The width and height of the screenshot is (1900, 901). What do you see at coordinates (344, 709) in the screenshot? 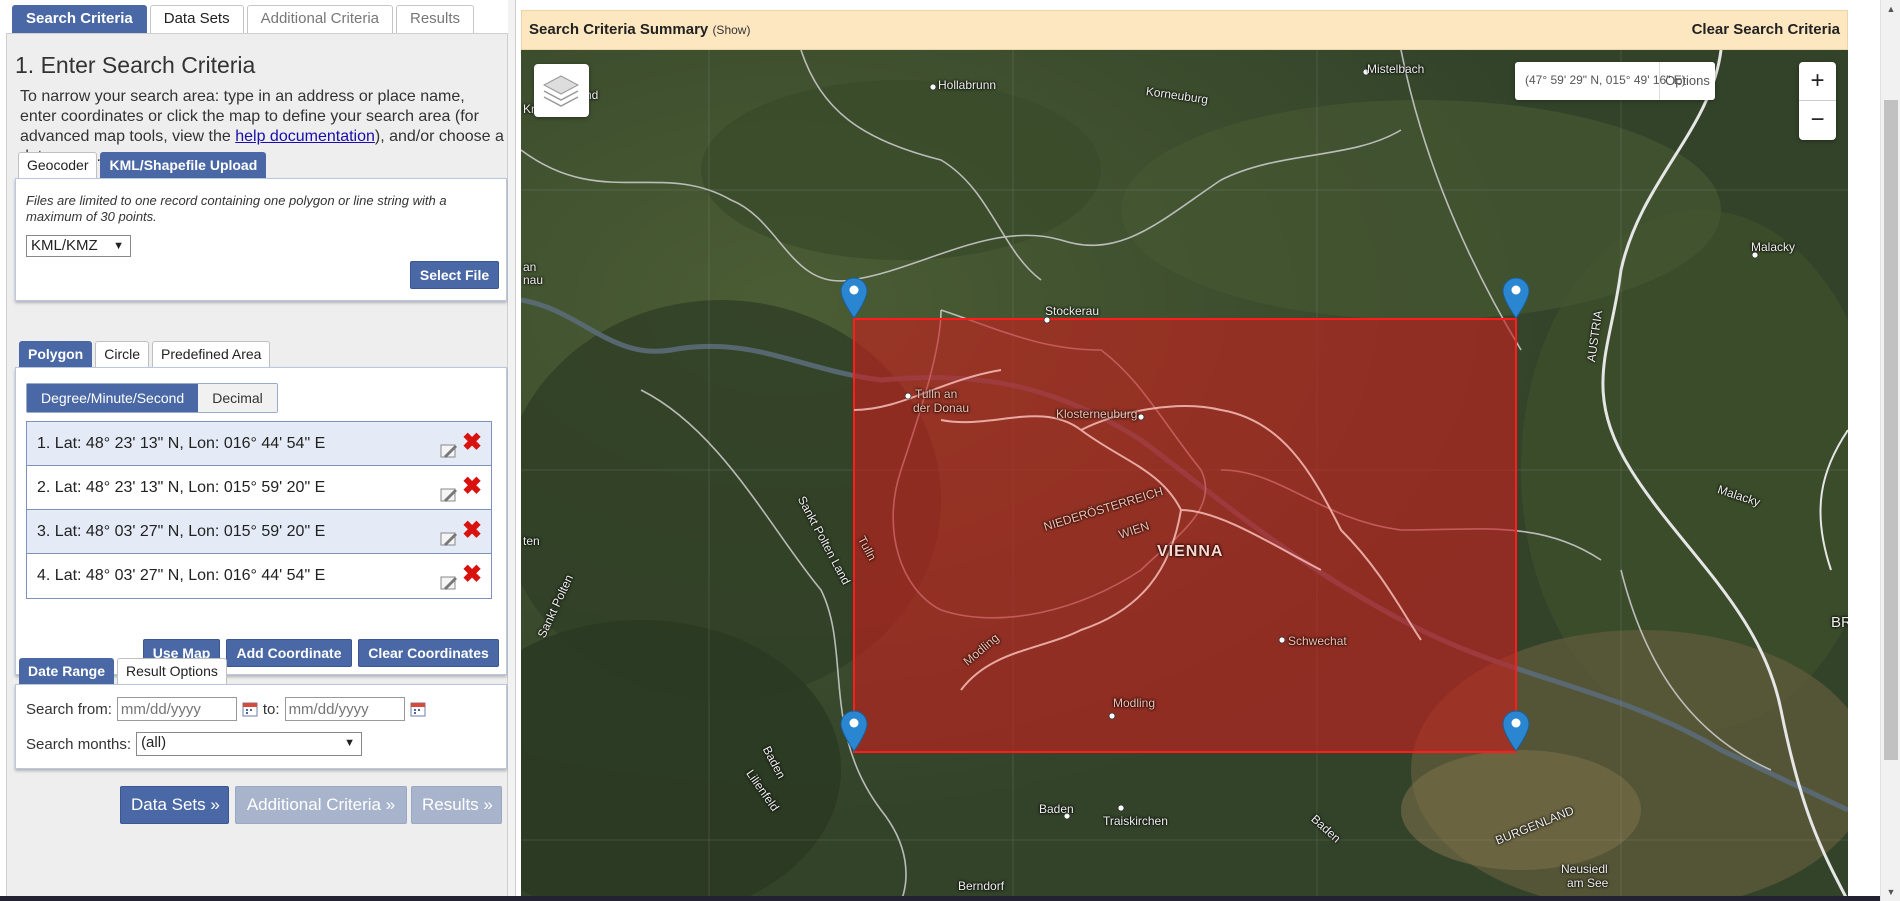
I see `date-to-input` at bounding box center [344, 709].